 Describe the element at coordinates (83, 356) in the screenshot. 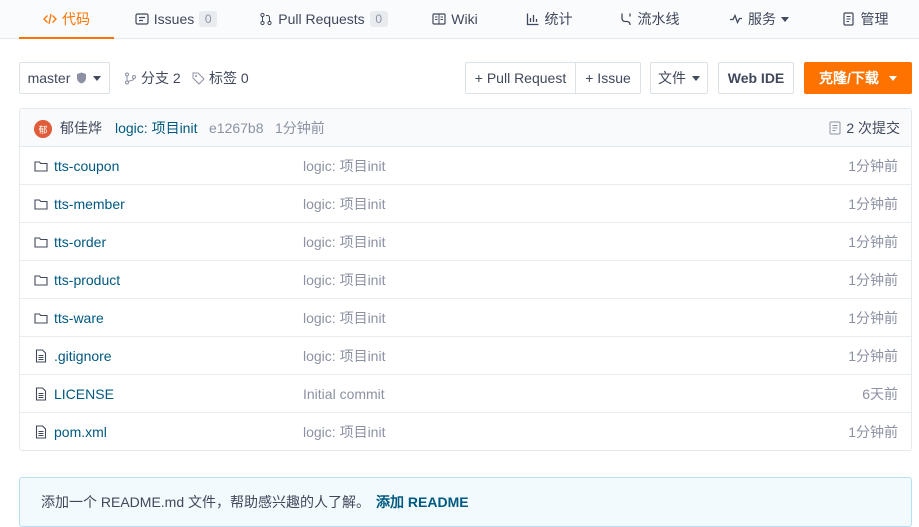

I see `file-name: .gitignore` at that location.